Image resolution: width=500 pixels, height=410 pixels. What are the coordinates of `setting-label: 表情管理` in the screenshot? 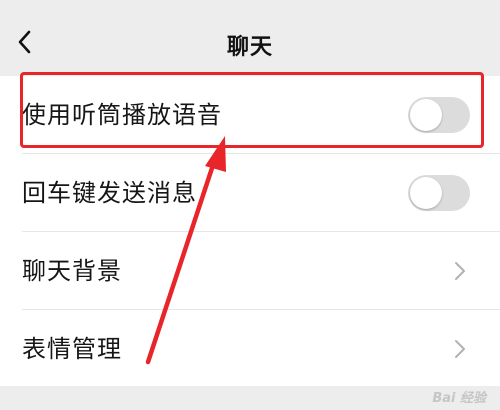 It's located at (72, 349).